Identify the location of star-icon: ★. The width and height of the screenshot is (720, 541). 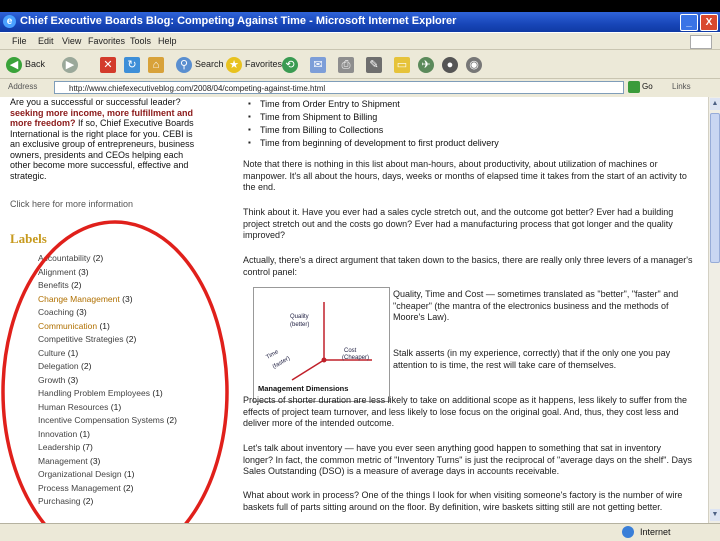
(234, 64).